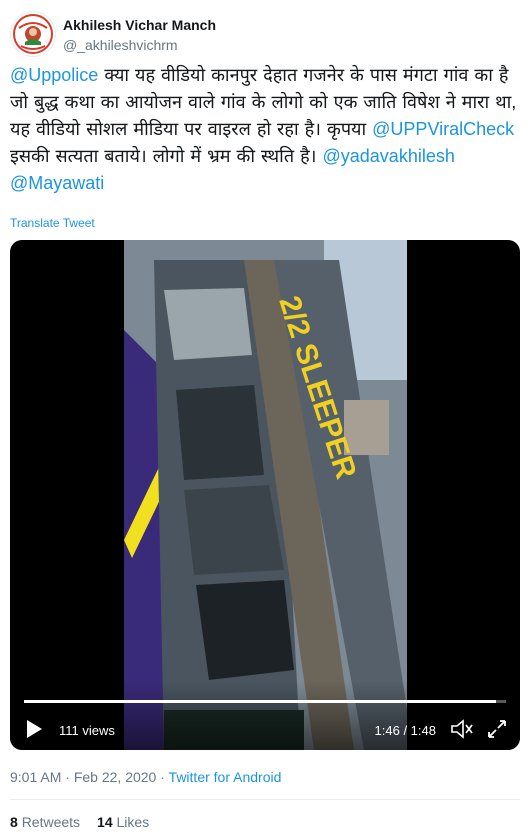  I want to click on author-display-name: Akhilesh Vichar Manch, so click(139, 25).